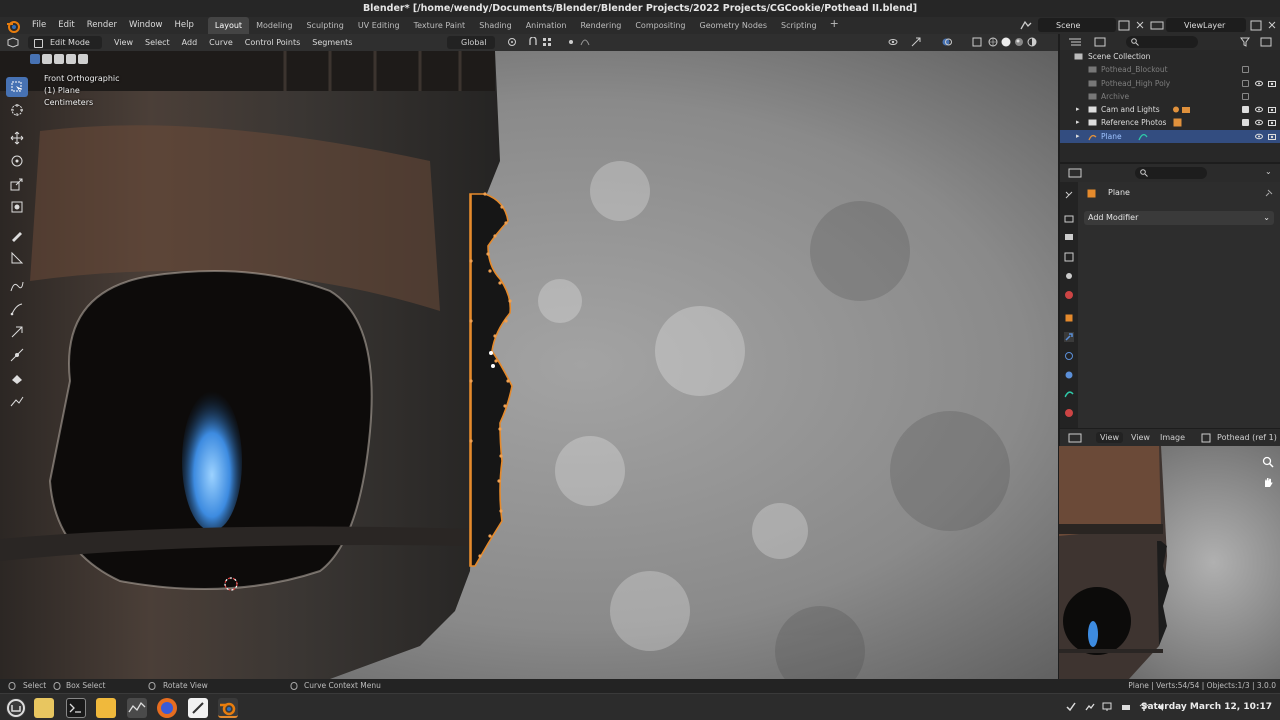 The width and height of the screenshot is (1280, 720). What do you see at coordinates (1170, 96) in the screenshot?
I see `outliner-row: Archive` at bounding box center [1170, 96].